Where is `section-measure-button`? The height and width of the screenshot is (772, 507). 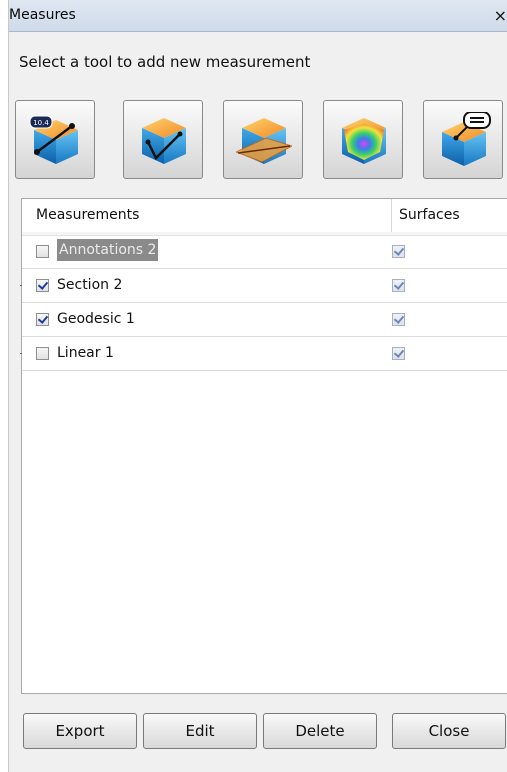 section-measure-button is located at coordinates (263, 139).